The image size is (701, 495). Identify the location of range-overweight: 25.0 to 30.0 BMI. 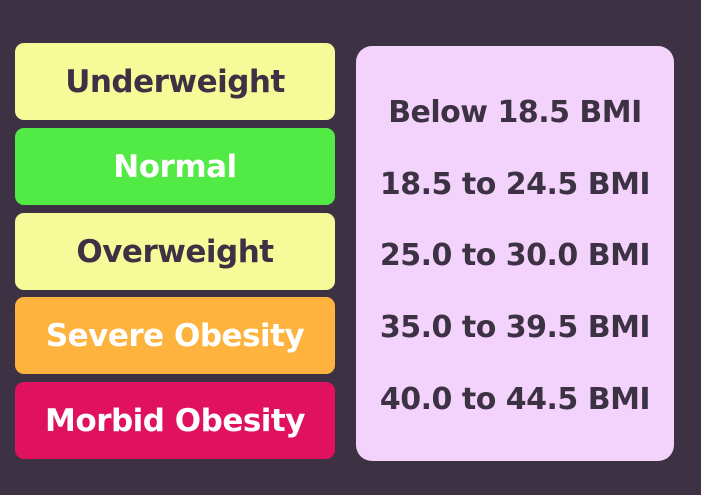
(515, 255).